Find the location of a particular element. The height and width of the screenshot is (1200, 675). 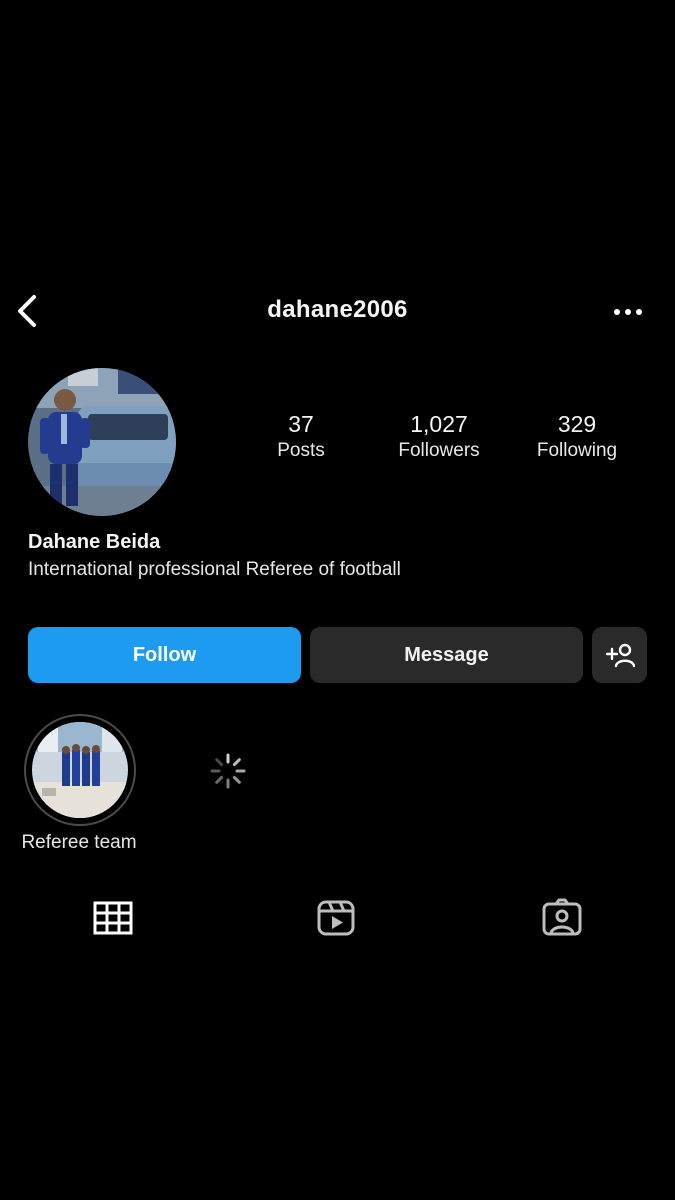

following-count: 329 Following is located at coordinates (577, 437).